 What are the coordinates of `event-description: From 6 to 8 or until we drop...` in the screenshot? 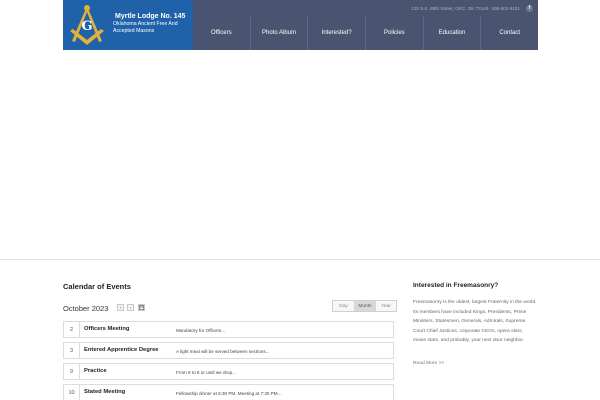 It's located at (206, 372).